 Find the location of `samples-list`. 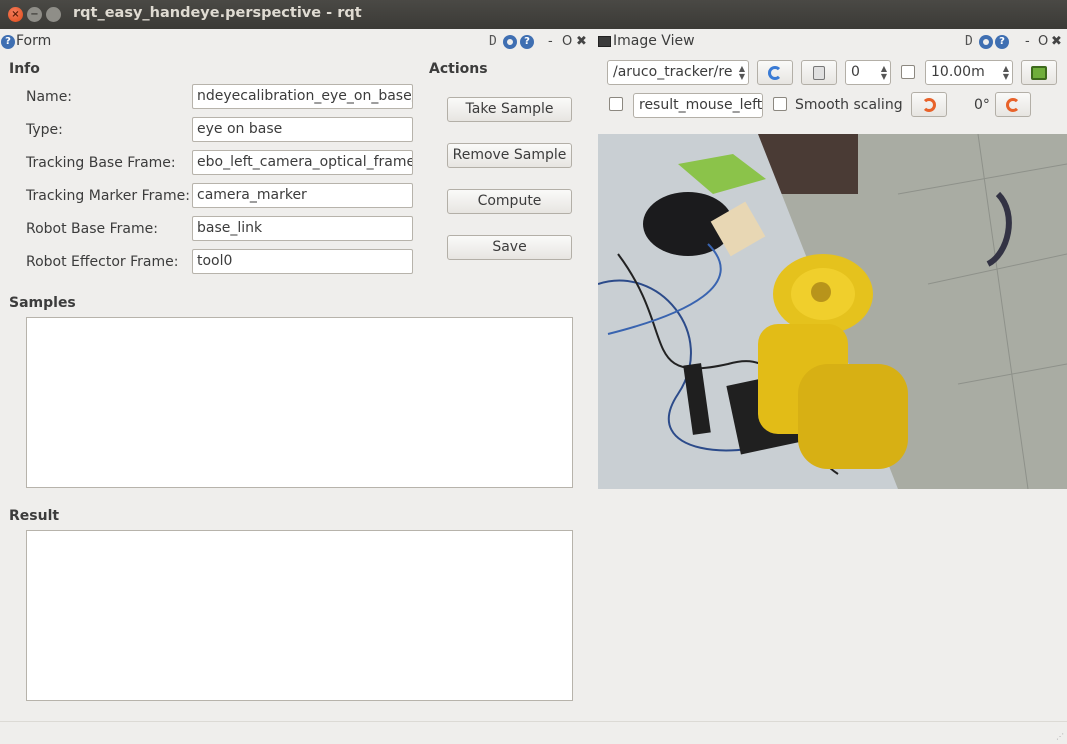

samples-list is located at coordinates (299, 402).